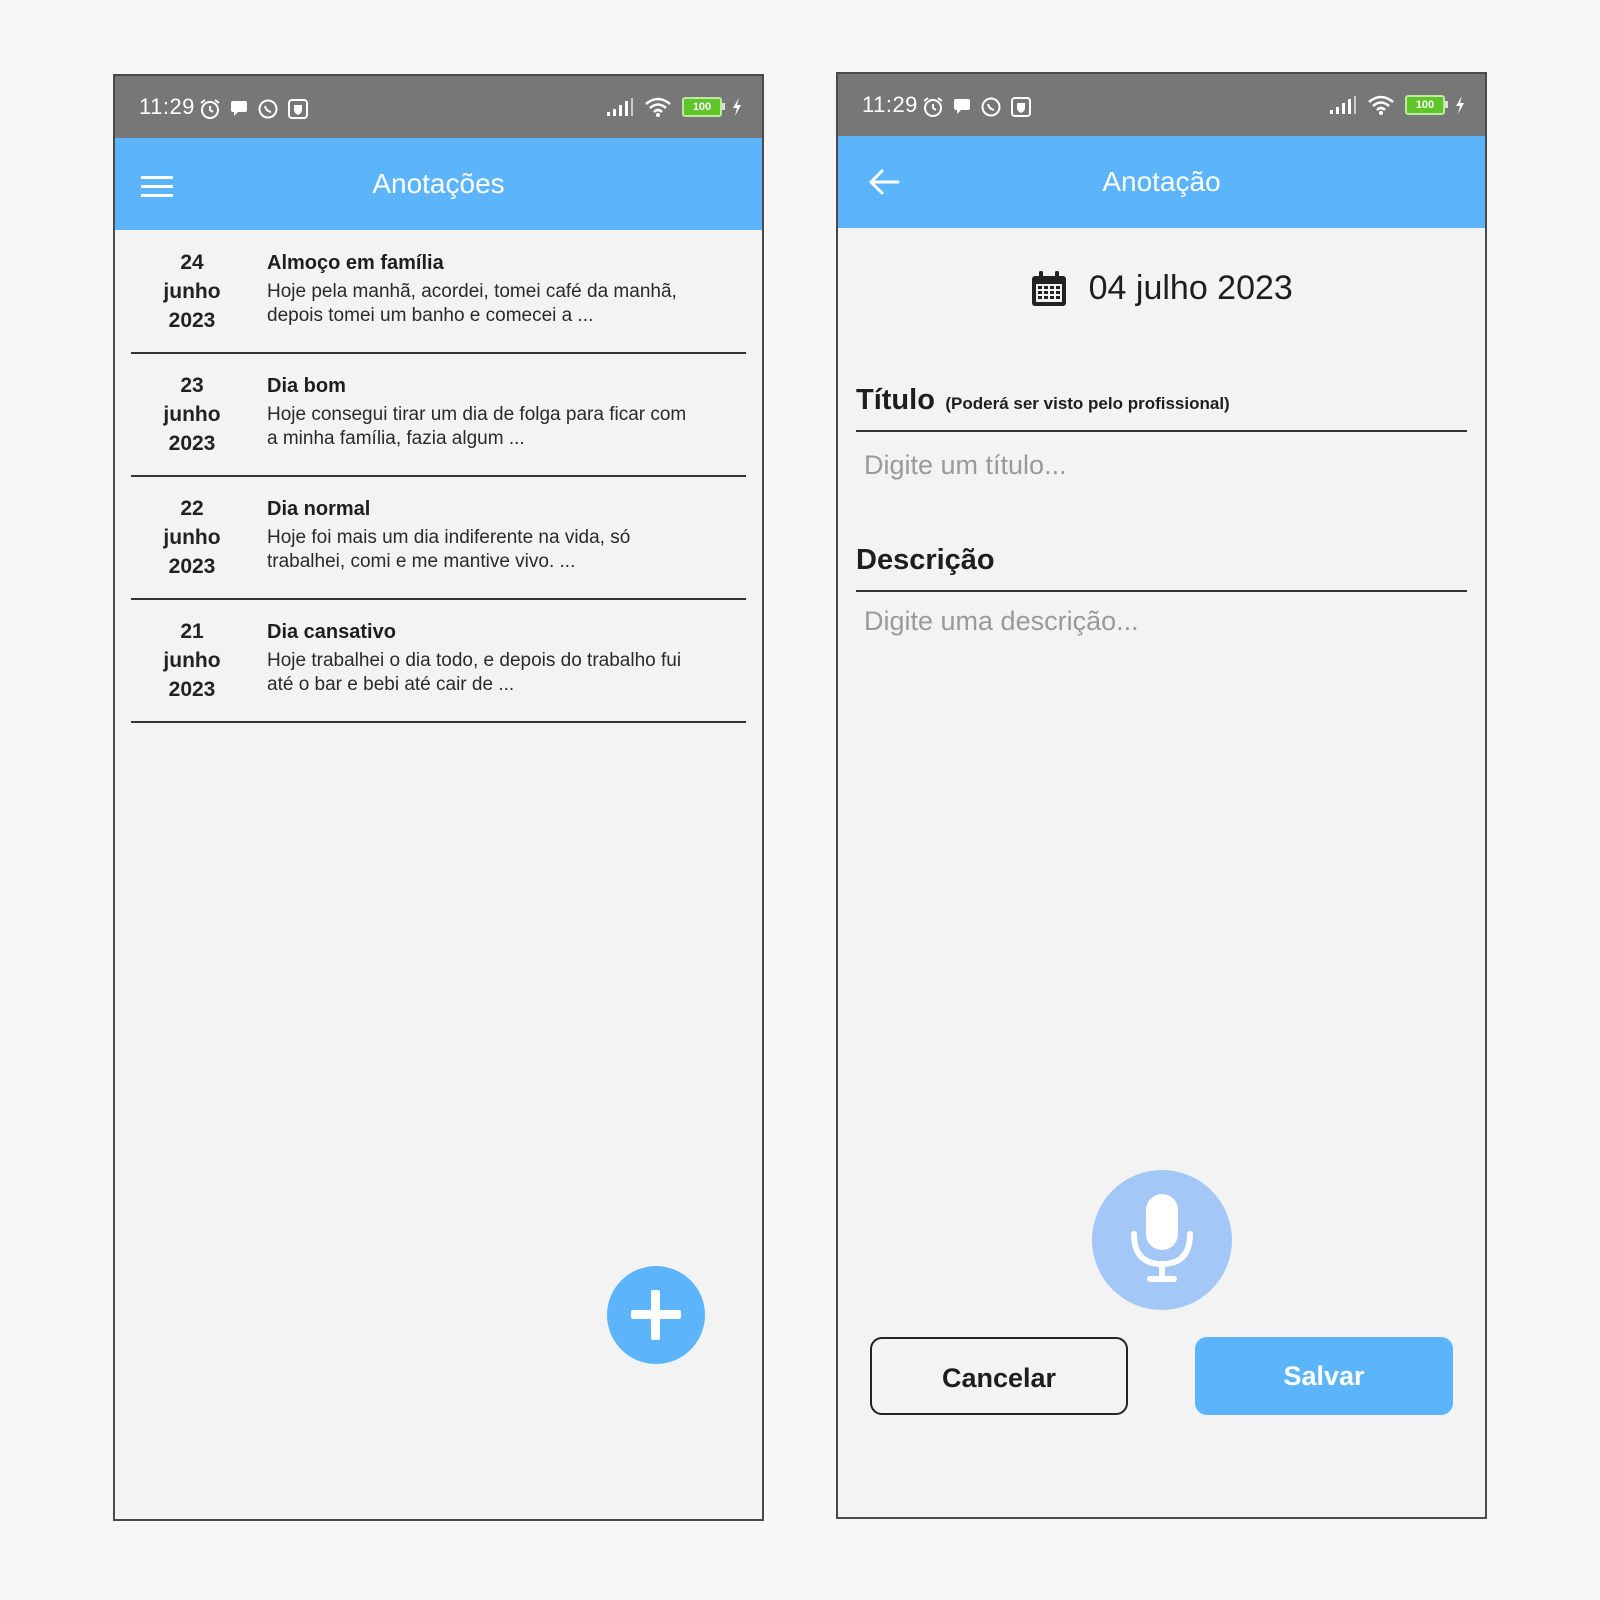 The height and width of the screenshot is (1600, 1600). I want to click on note-day: 24, so click(192, 262).